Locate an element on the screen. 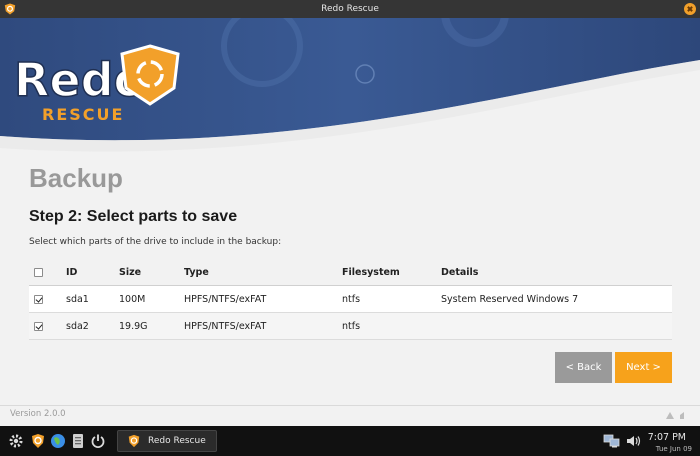 The height and width of the screenshot is (456, 700). logo-word-rescue: RESCUE is located at coordinates (83, 114).